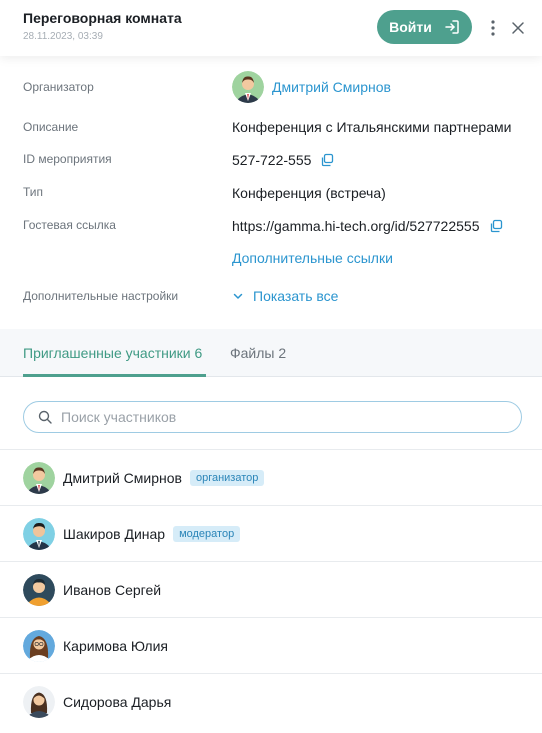  What do you see at coordinates (67, 159) in the screenshot?
I see `event-id-label: ID мероприятия` at bounding box center [67, 159].